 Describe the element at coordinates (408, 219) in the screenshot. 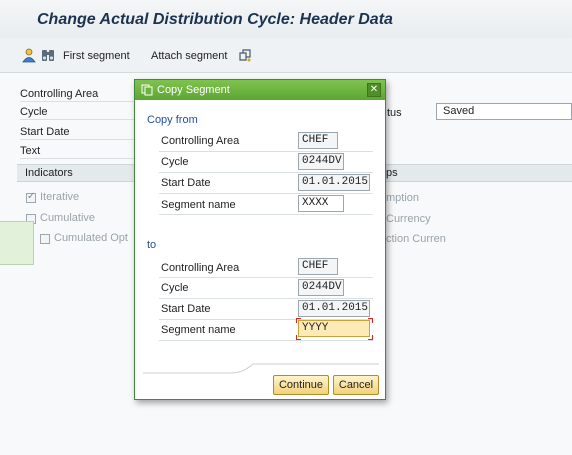

I see `right-option-label: Currency` at that location.